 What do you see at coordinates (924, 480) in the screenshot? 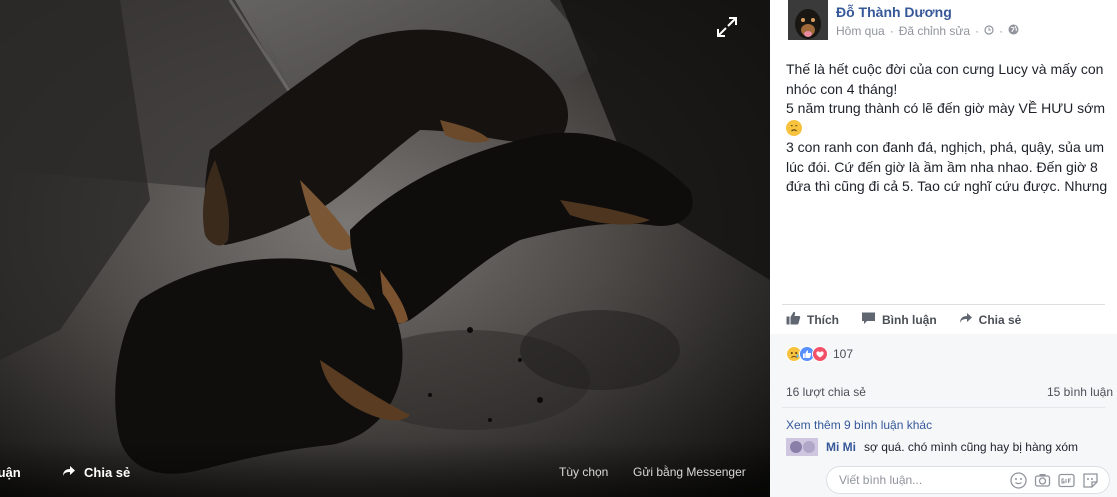
I see `comment-input` at bounding box center [924, 480].